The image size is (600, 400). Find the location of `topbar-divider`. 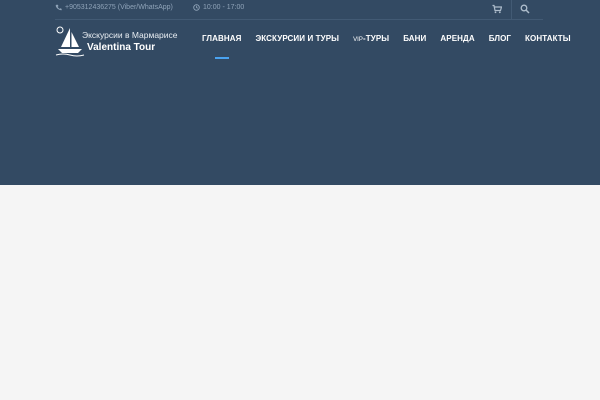

topbar-divider is located at coordinates (511, 9).